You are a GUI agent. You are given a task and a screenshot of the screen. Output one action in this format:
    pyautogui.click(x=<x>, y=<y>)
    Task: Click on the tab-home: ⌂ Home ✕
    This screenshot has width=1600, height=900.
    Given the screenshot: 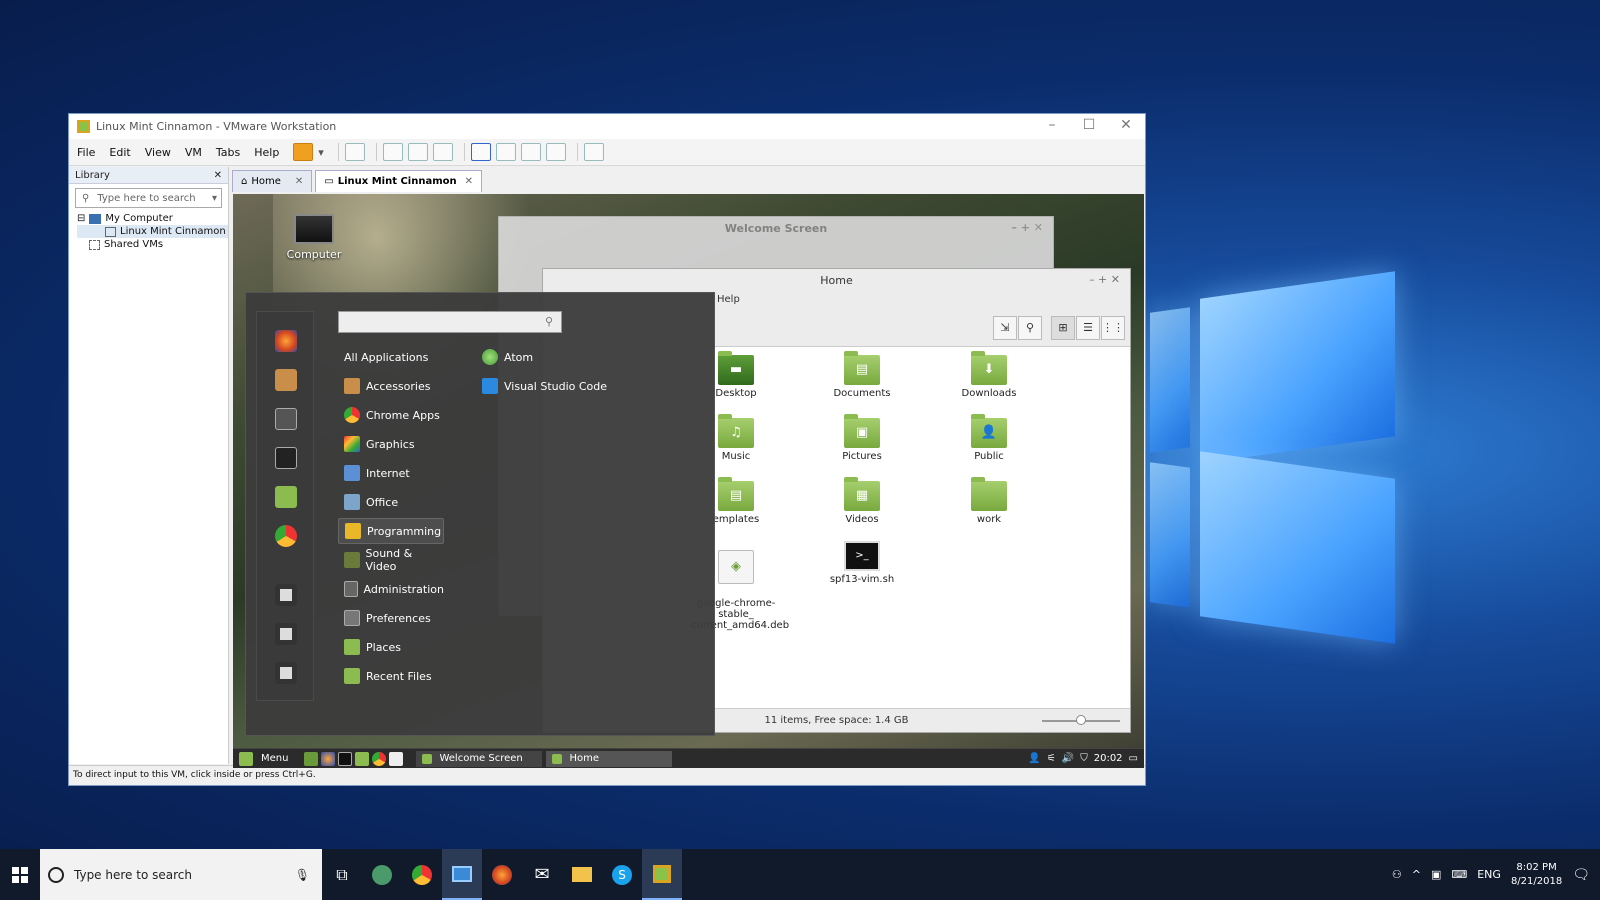 What is the action you would take?
    pyautogui.click(x=272, y=181)
    